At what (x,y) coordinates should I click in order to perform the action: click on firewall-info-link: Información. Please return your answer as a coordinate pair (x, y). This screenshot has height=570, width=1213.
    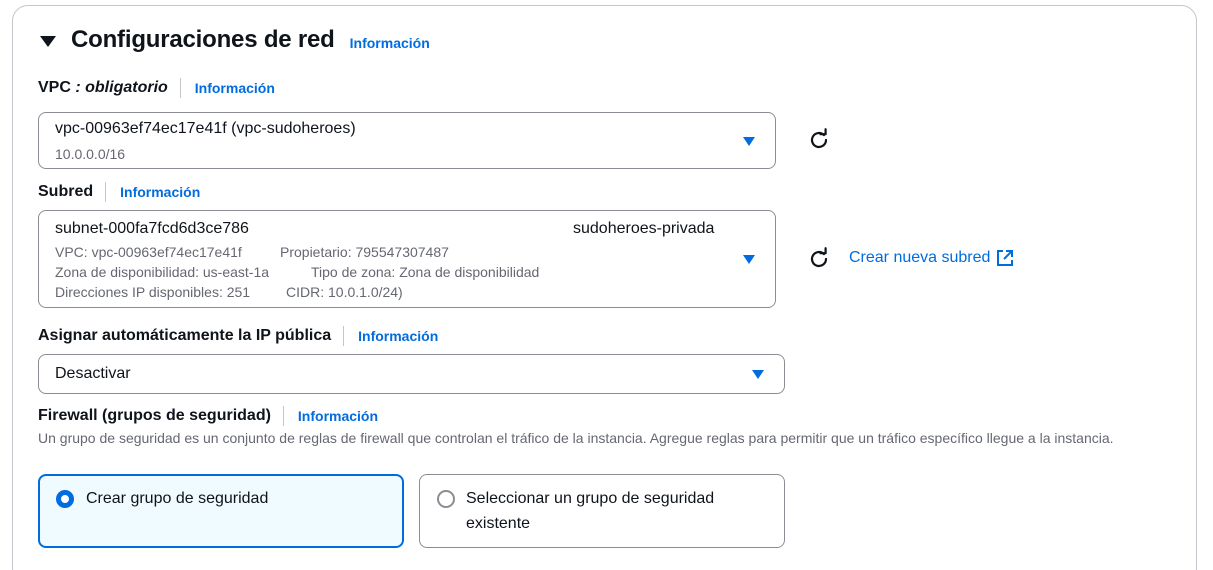
    Looking at the image, I should click on (338, 416).